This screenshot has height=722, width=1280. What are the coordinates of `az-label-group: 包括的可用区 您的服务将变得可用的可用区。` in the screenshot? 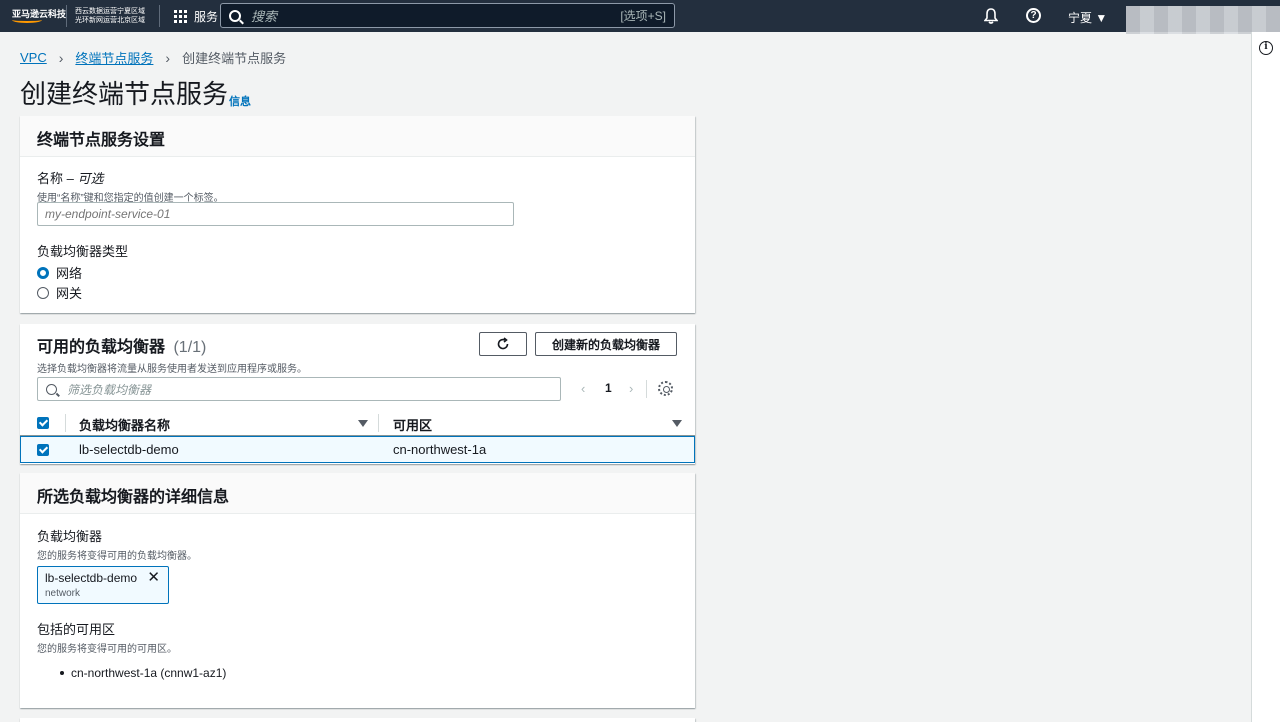 It's located at (107, 637).